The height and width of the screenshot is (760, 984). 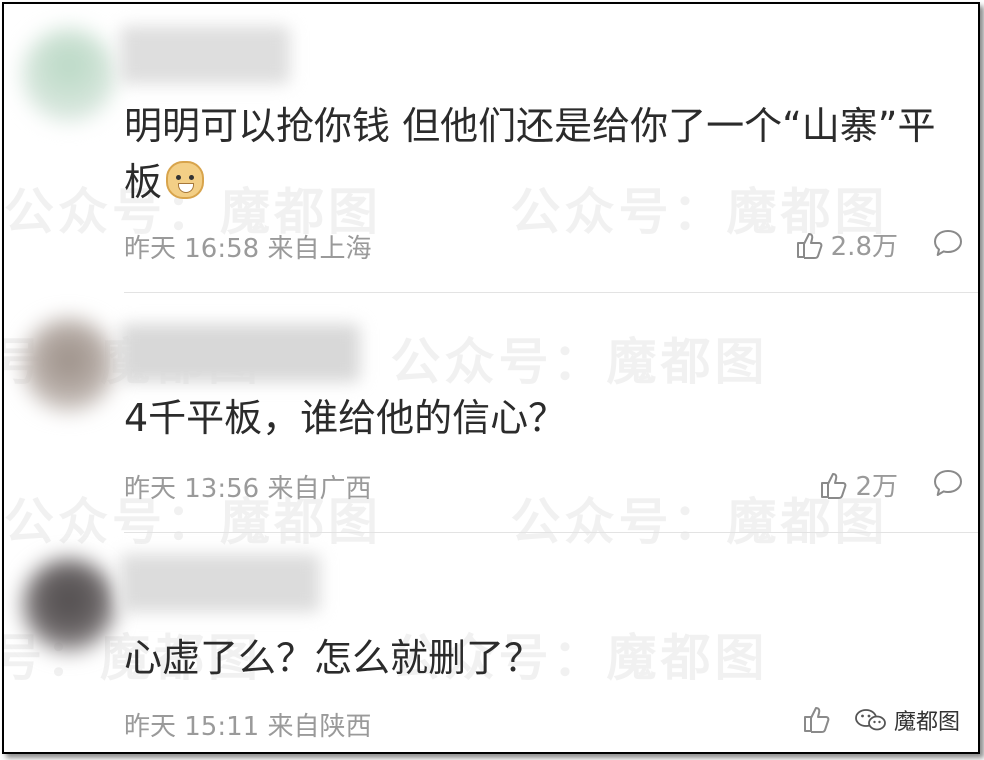 I want to click on like-count: 2.8万, so click(x=864, y=247).